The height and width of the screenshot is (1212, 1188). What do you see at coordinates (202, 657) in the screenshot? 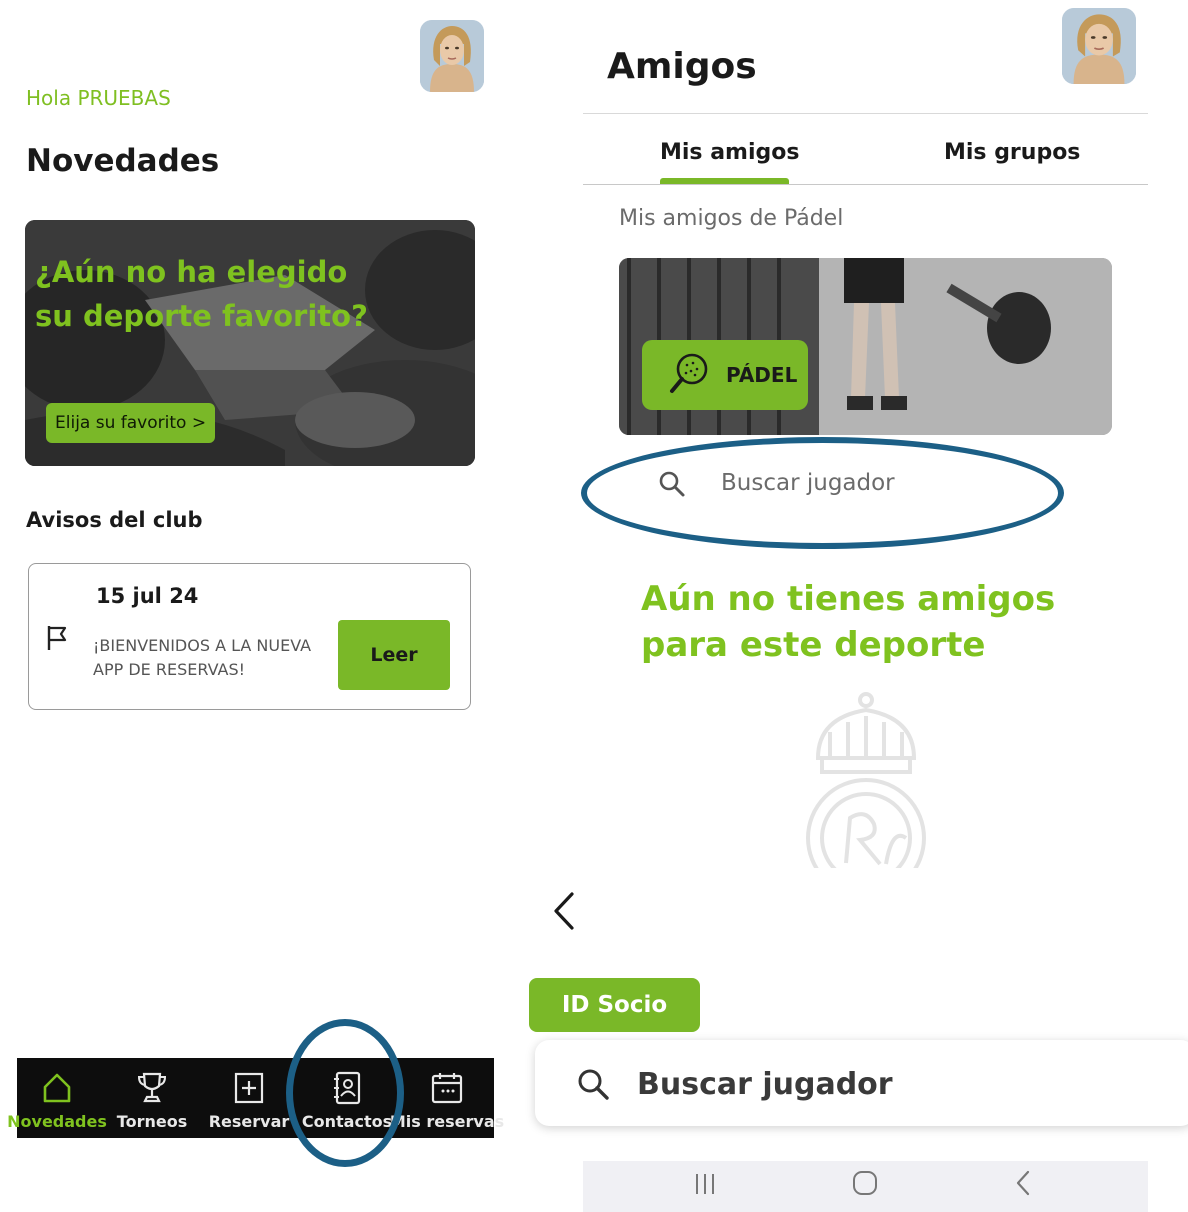
I see `notice-text: ¡BIENVENIDOS A LA NUEVA APP DE RESERVAS!` at bounding box center [202, 657].